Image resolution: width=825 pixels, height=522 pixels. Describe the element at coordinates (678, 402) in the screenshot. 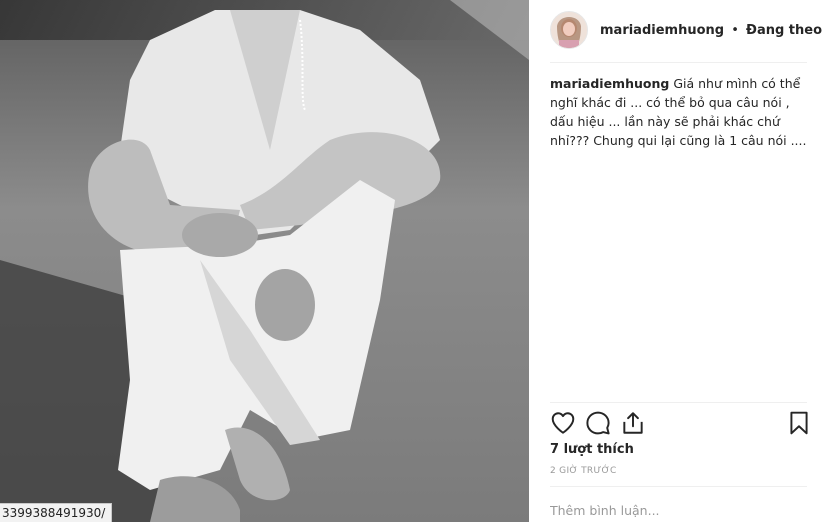

I see `actions-divider` at that location.